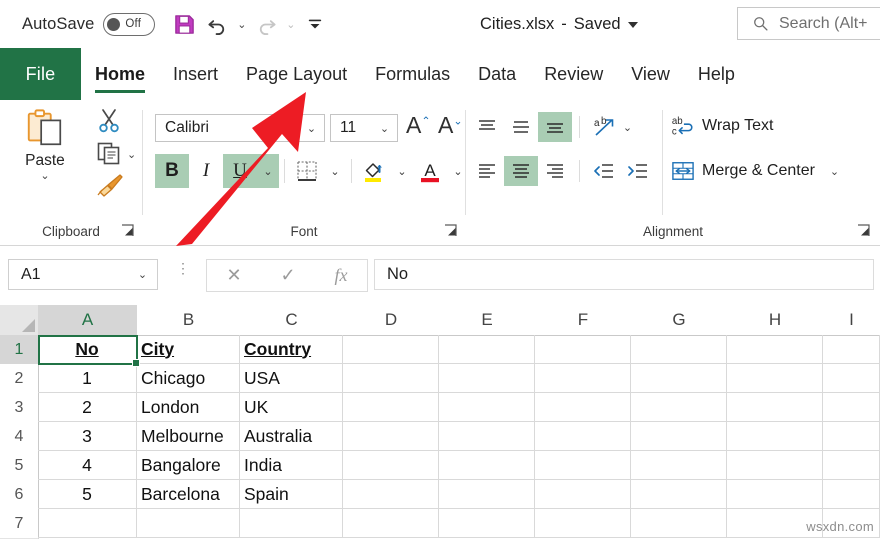 This screenshot has width=880, height=540. I want to click on cell-h4, so click(775, 436).